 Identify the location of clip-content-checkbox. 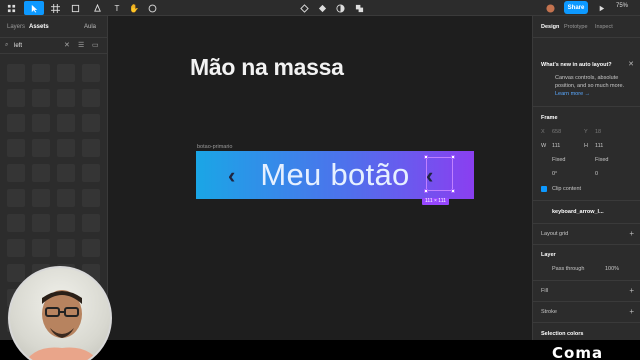
(544, 189).